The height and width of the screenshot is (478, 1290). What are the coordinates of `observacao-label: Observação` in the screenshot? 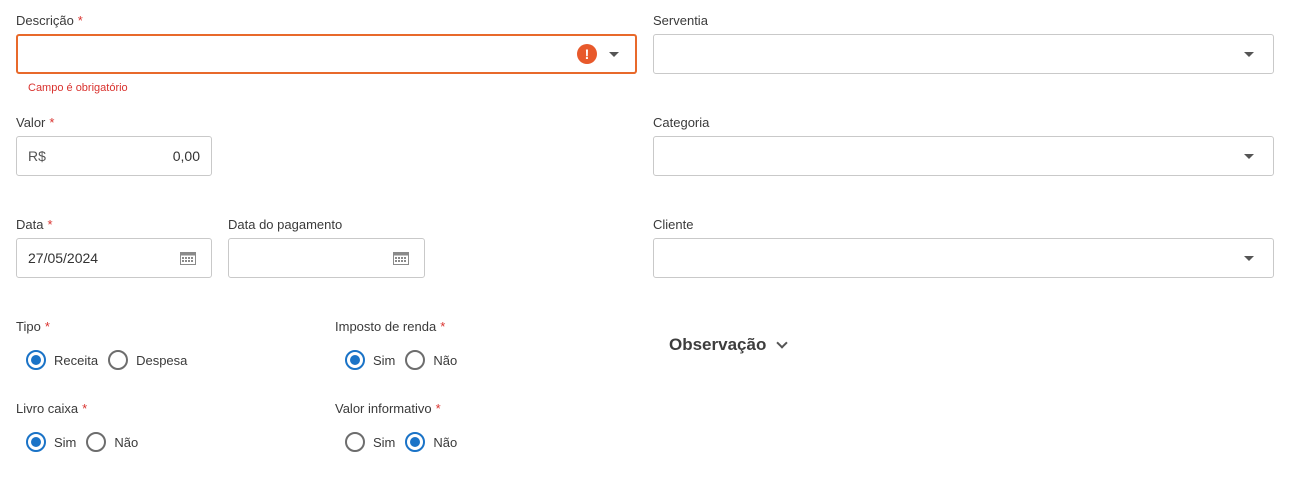 It's located at (718, 344).